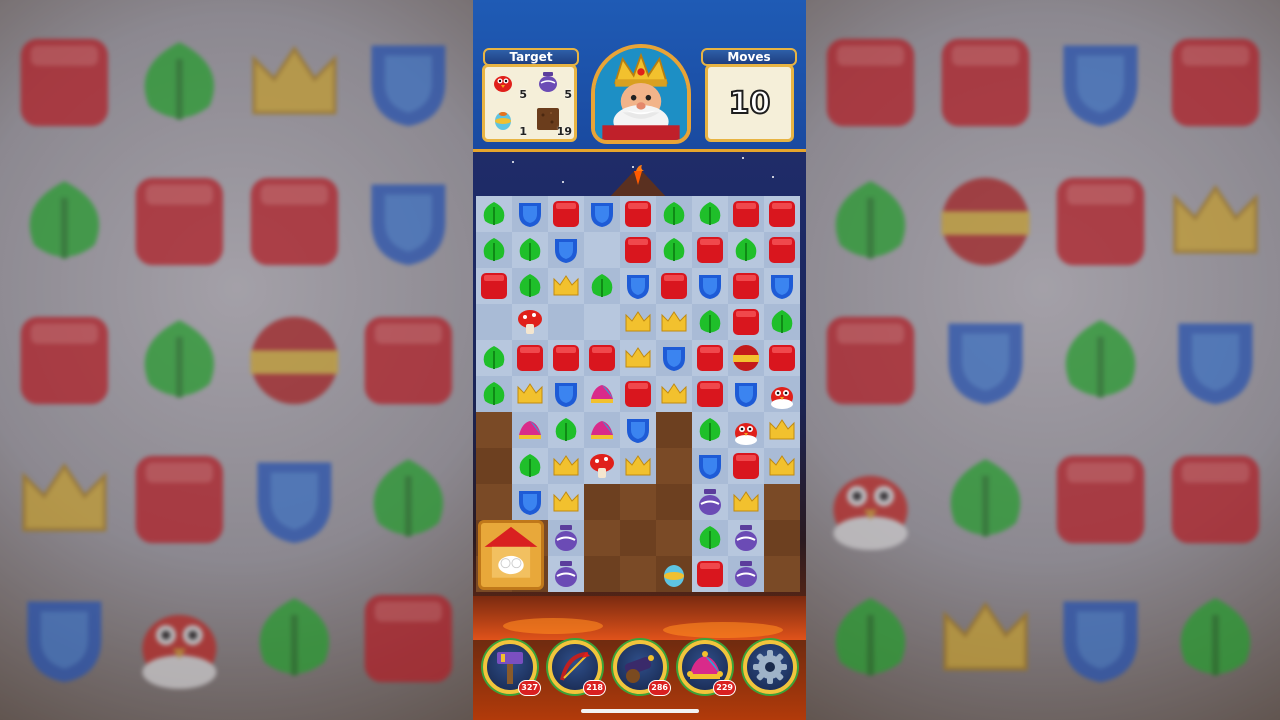 Image resolution: width=1280 pixels, height=720 pixels. I want to click on hammer-booster-button: 327, so click(512, 668).